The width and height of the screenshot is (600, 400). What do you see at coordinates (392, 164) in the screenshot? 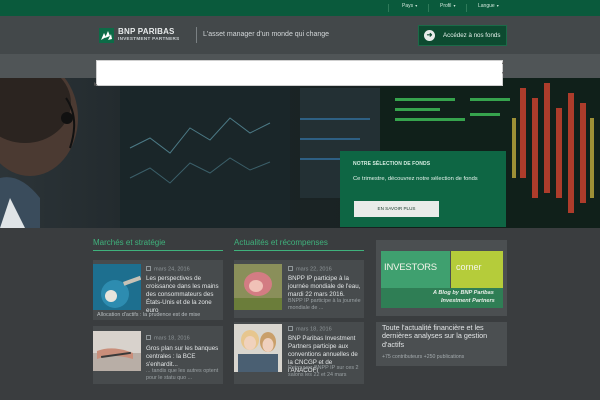
I see `promo-kicker: NOTRE SÉLECTION DE FONDS` at bounding box center [392, 164].